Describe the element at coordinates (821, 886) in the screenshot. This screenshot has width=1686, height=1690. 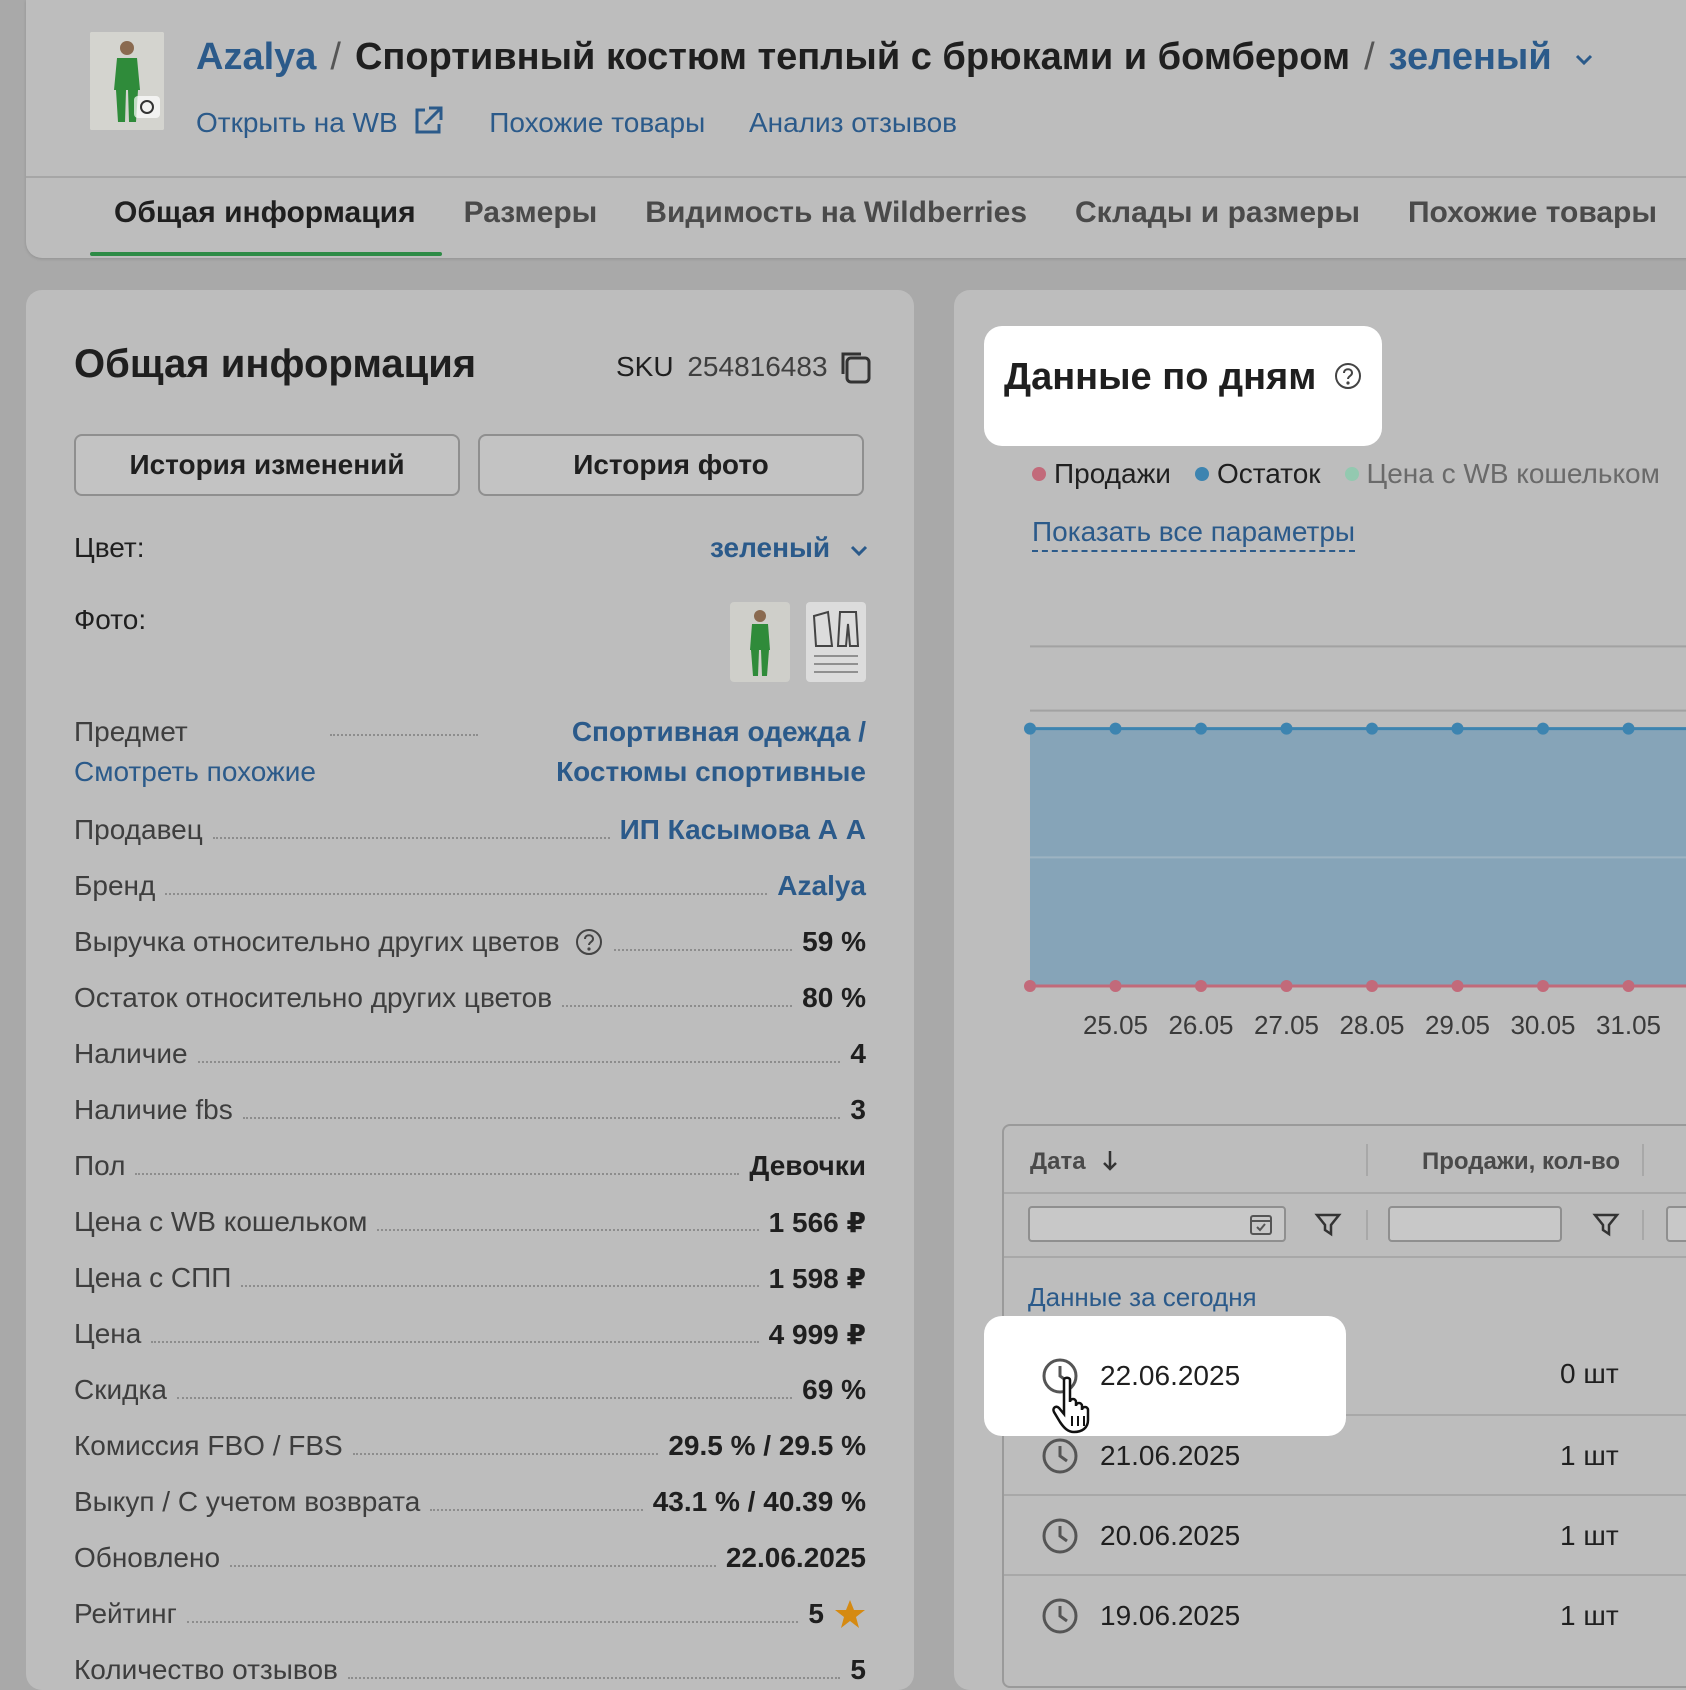
I see `info-row-value: Azalya` at that location.